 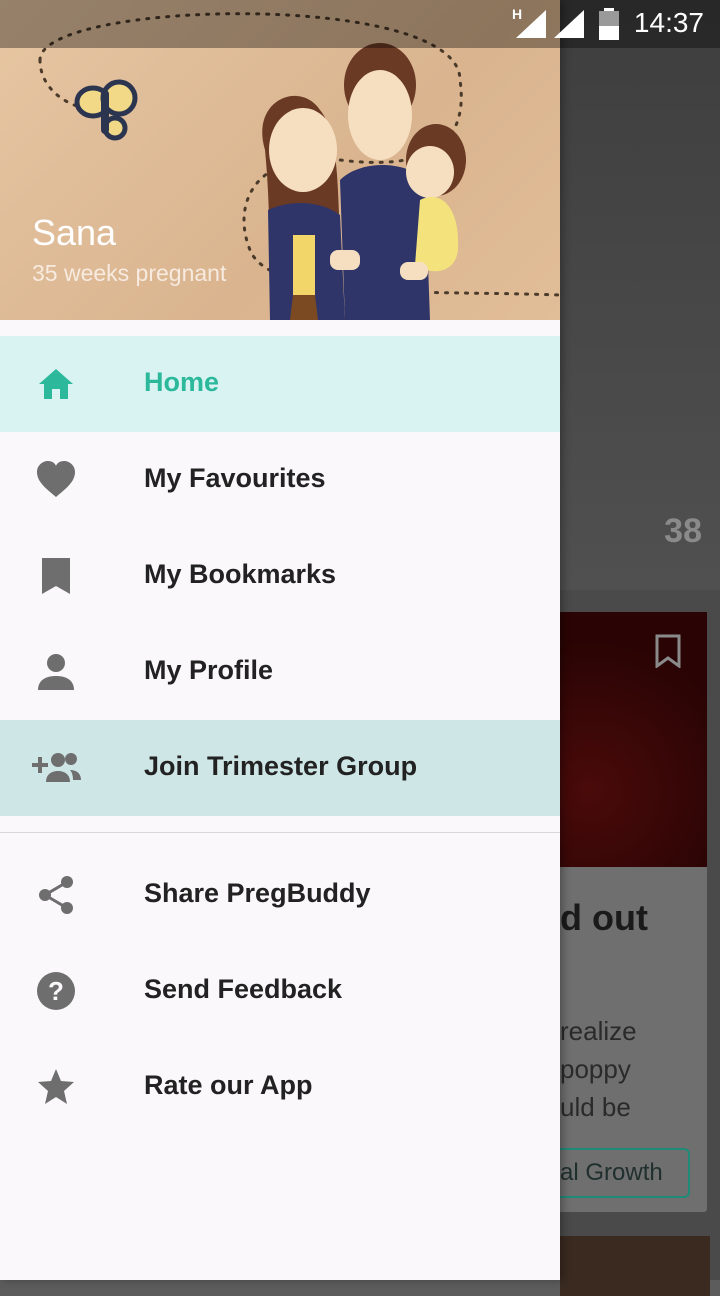 What do you see at coordinates (243, 989) in the screenshot?
I see `menu-item-label: Send Feedback` at bounding box center [243, 989].